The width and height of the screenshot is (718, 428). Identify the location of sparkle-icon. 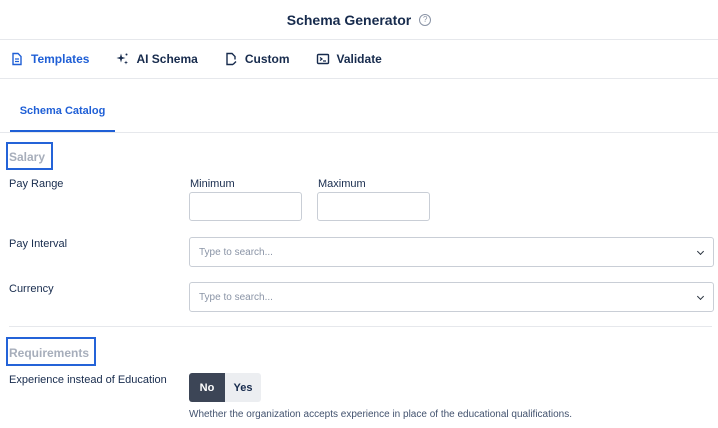
(122, 59).